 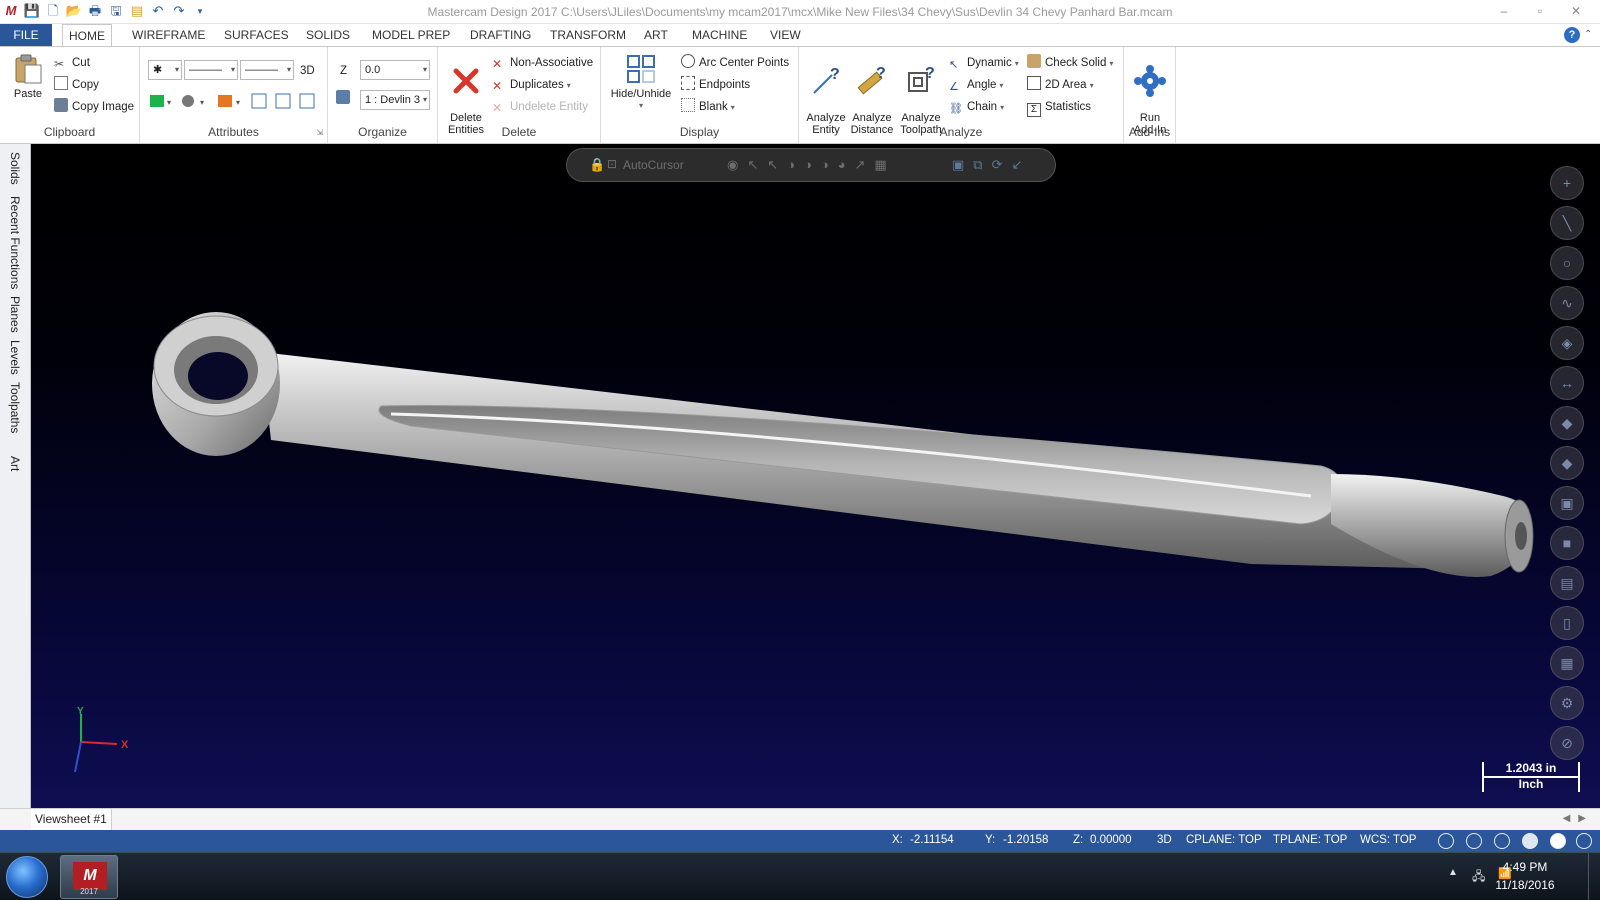 I want to click on line-icon: ╲, so click(x=1567, y=223).